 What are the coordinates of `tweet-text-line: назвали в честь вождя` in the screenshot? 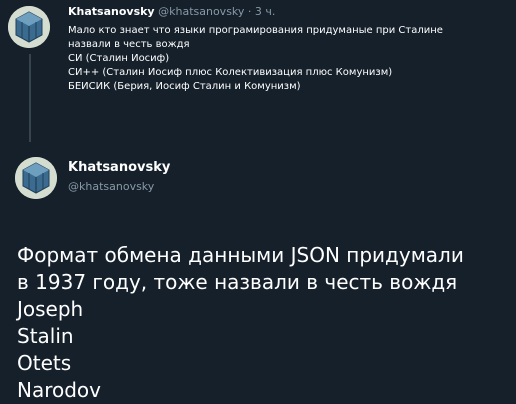 It's located at (129, 44).